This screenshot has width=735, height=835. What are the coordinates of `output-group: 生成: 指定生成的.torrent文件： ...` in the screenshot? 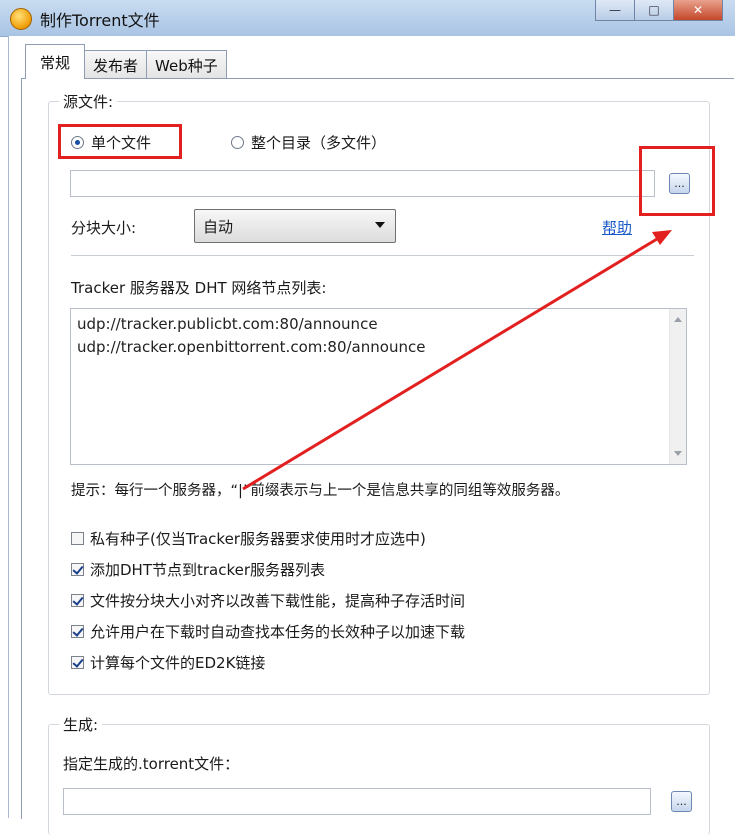 It's located at (379, 774).